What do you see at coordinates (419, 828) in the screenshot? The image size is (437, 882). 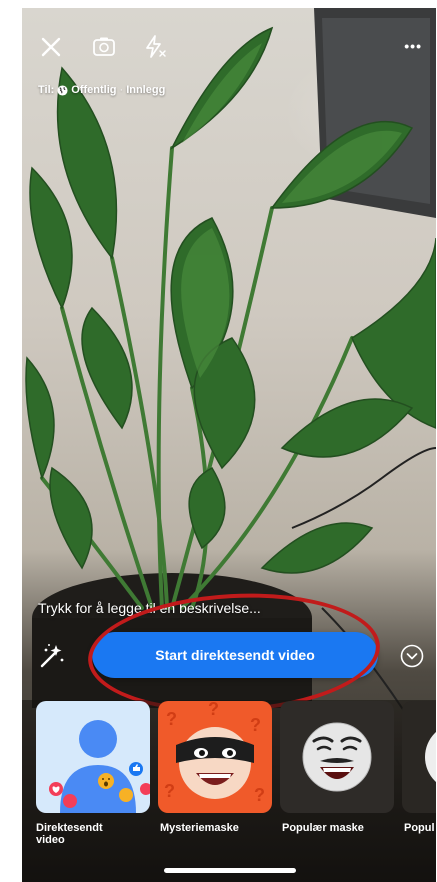 I see `effect-label-partial: Popul` at bounding box center [419, 828].